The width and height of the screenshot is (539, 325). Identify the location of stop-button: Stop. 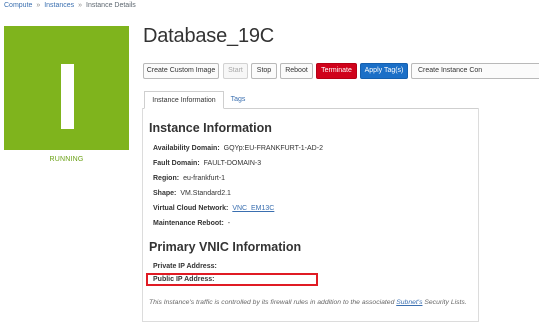
(264, 71).